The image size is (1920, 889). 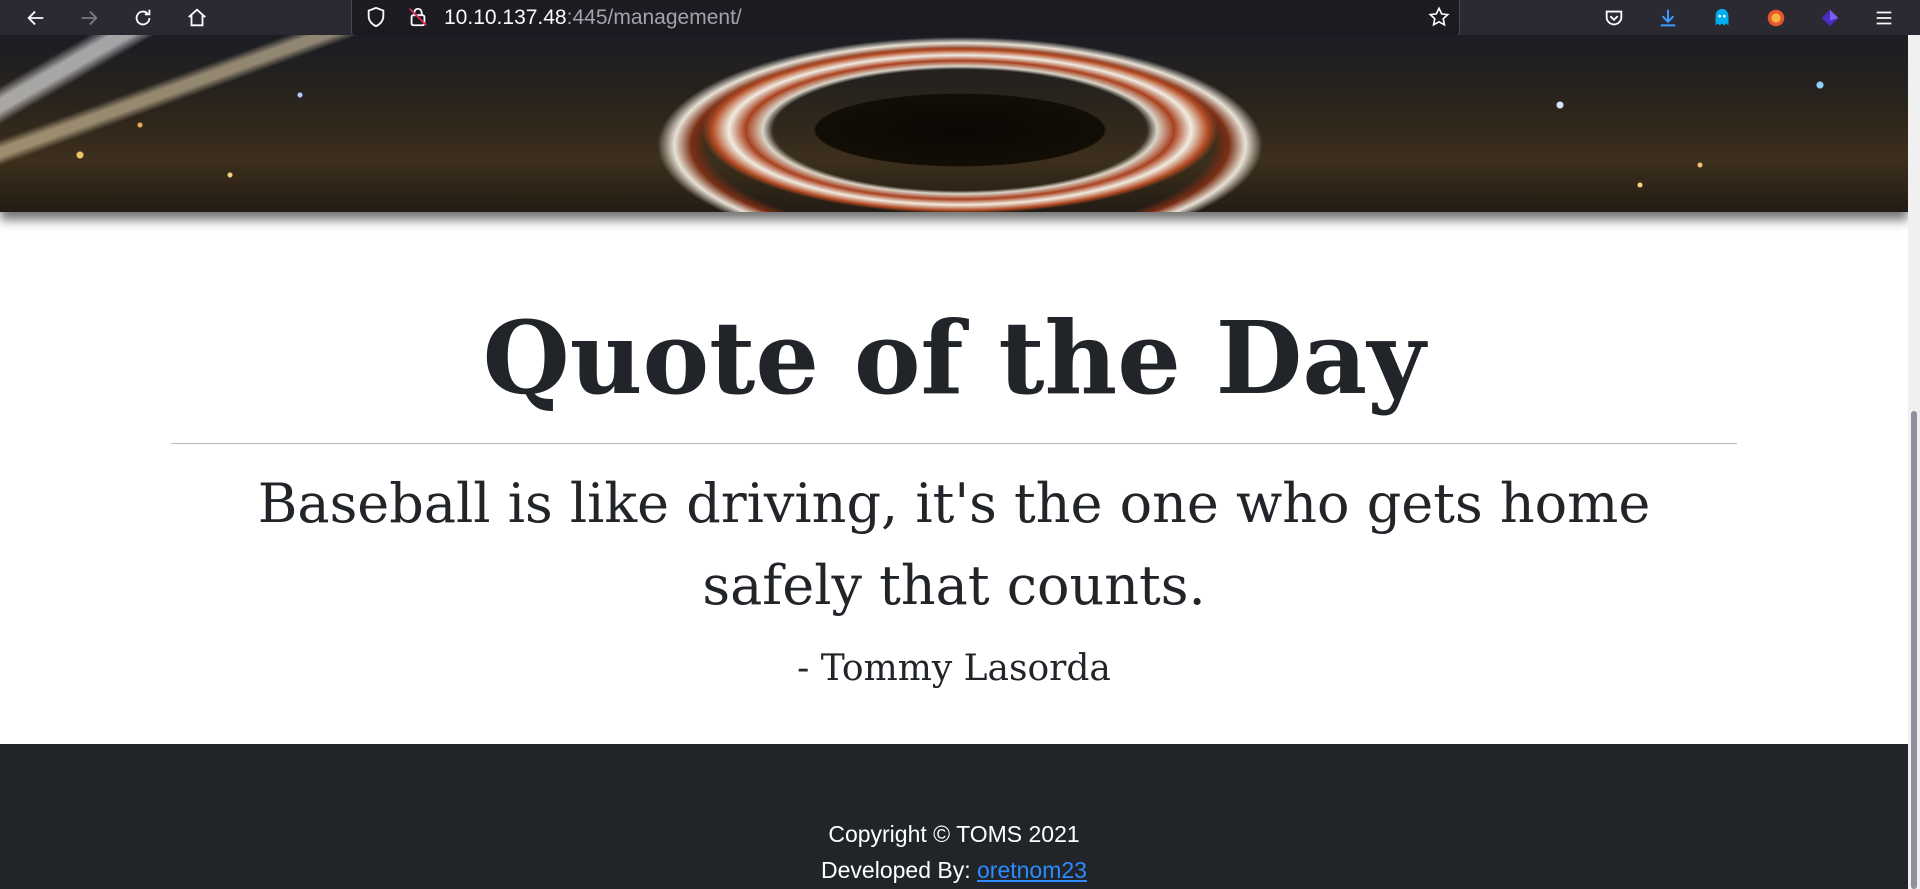 I want to click on quote-author: - Tommy Lasorda, so click(x=954, y=668).